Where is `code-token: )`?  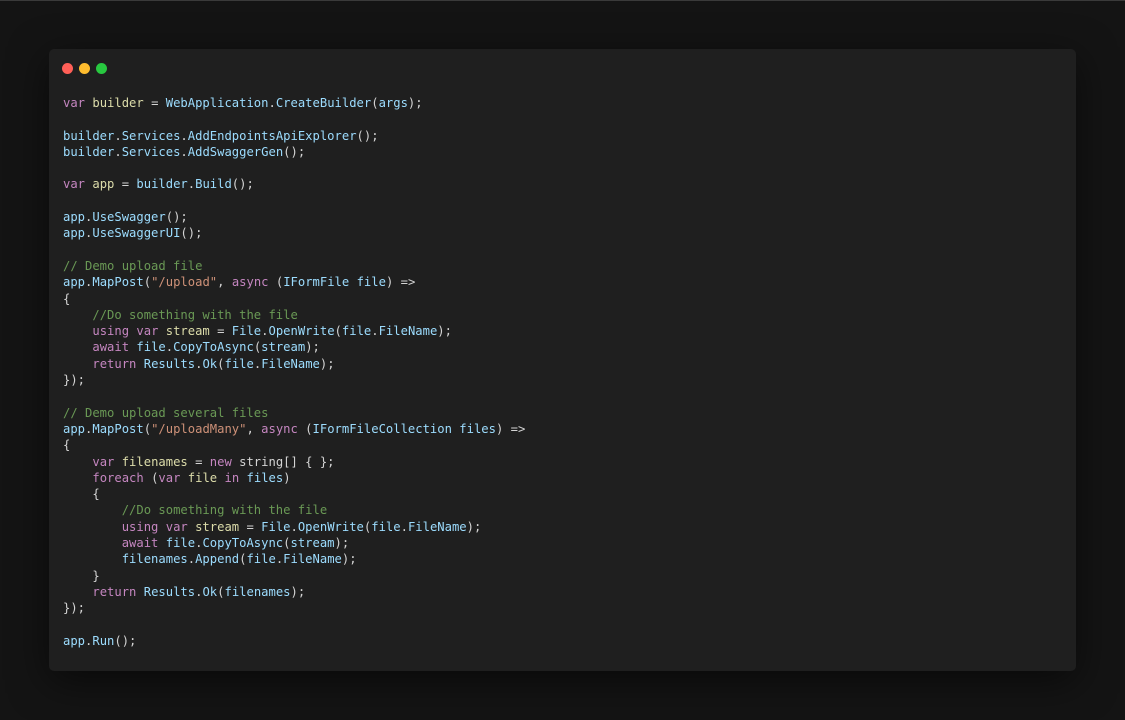 code-token: ) is located at coordinates (287, 477).